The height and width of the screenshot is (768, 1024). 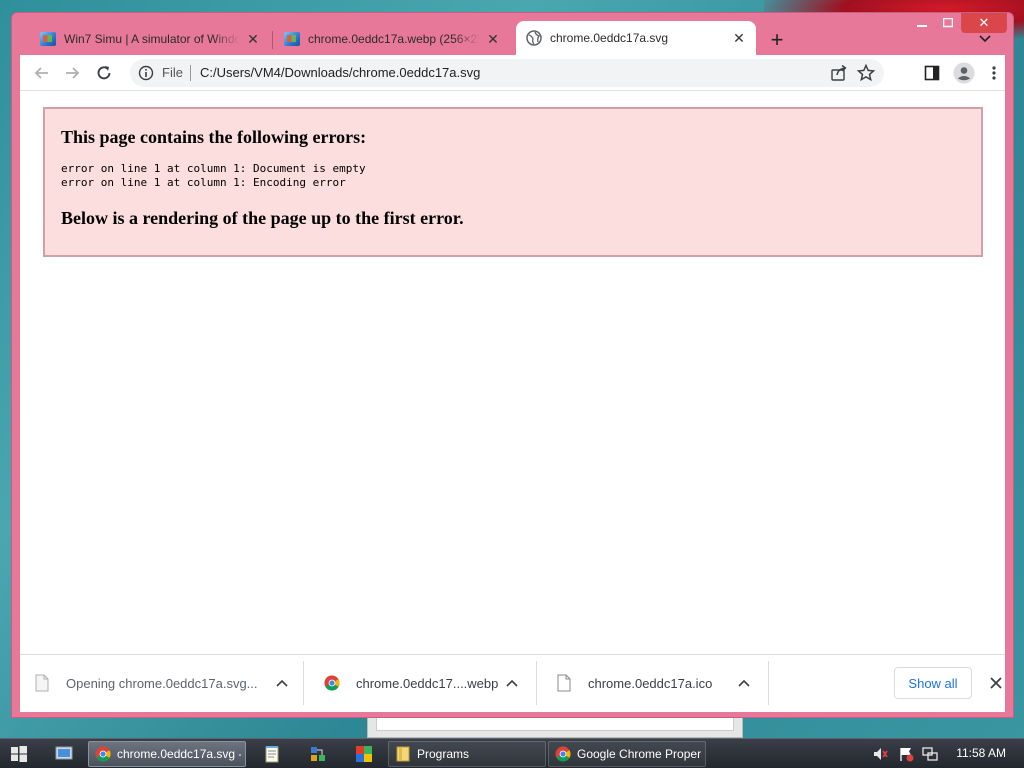 I want to click on download-item-ico: chrome.0eddc17a.ico, so click(x=655, y=683).